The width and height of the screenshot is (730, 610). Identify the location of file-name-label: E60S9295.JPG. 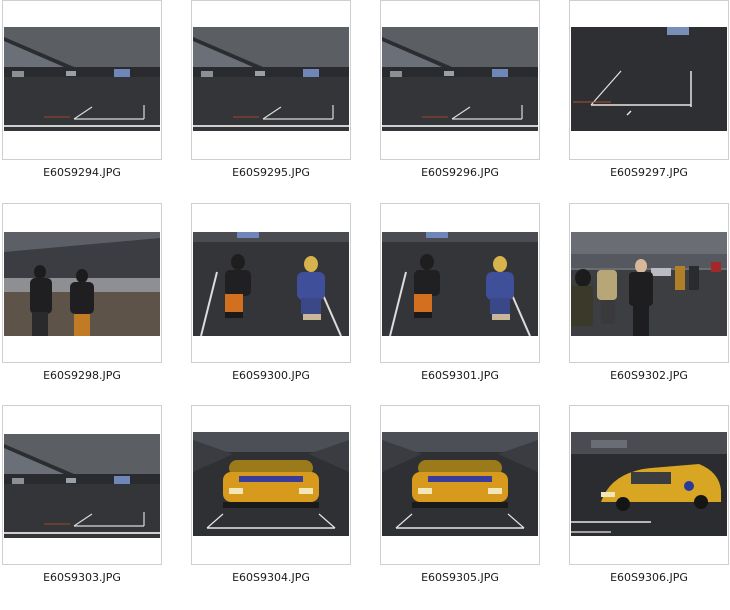
(271, 172).